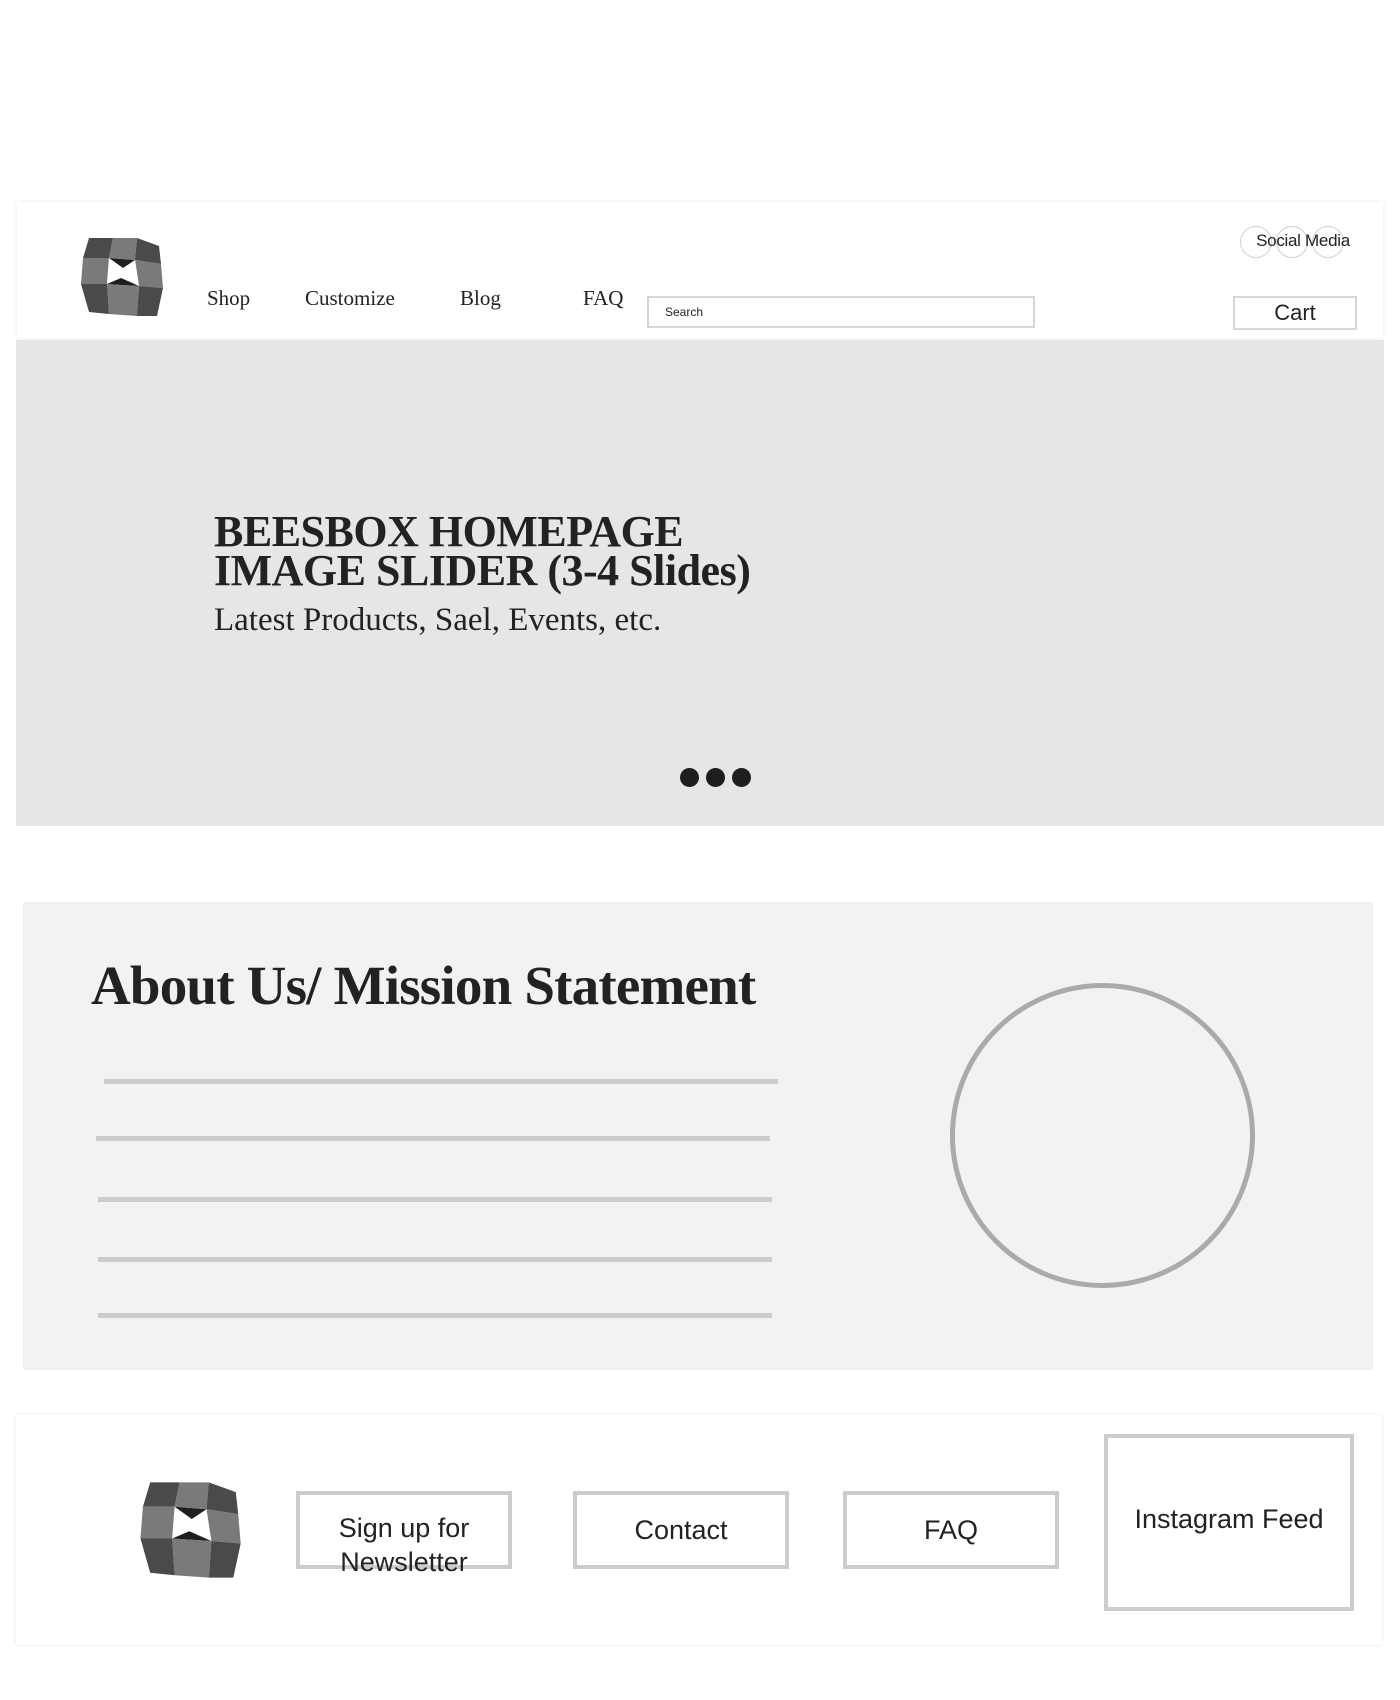 The height and width of the screenshot is (1700, 1400). I want to click on instagram-feed: Instagram Feed, so click(1229, 1522).